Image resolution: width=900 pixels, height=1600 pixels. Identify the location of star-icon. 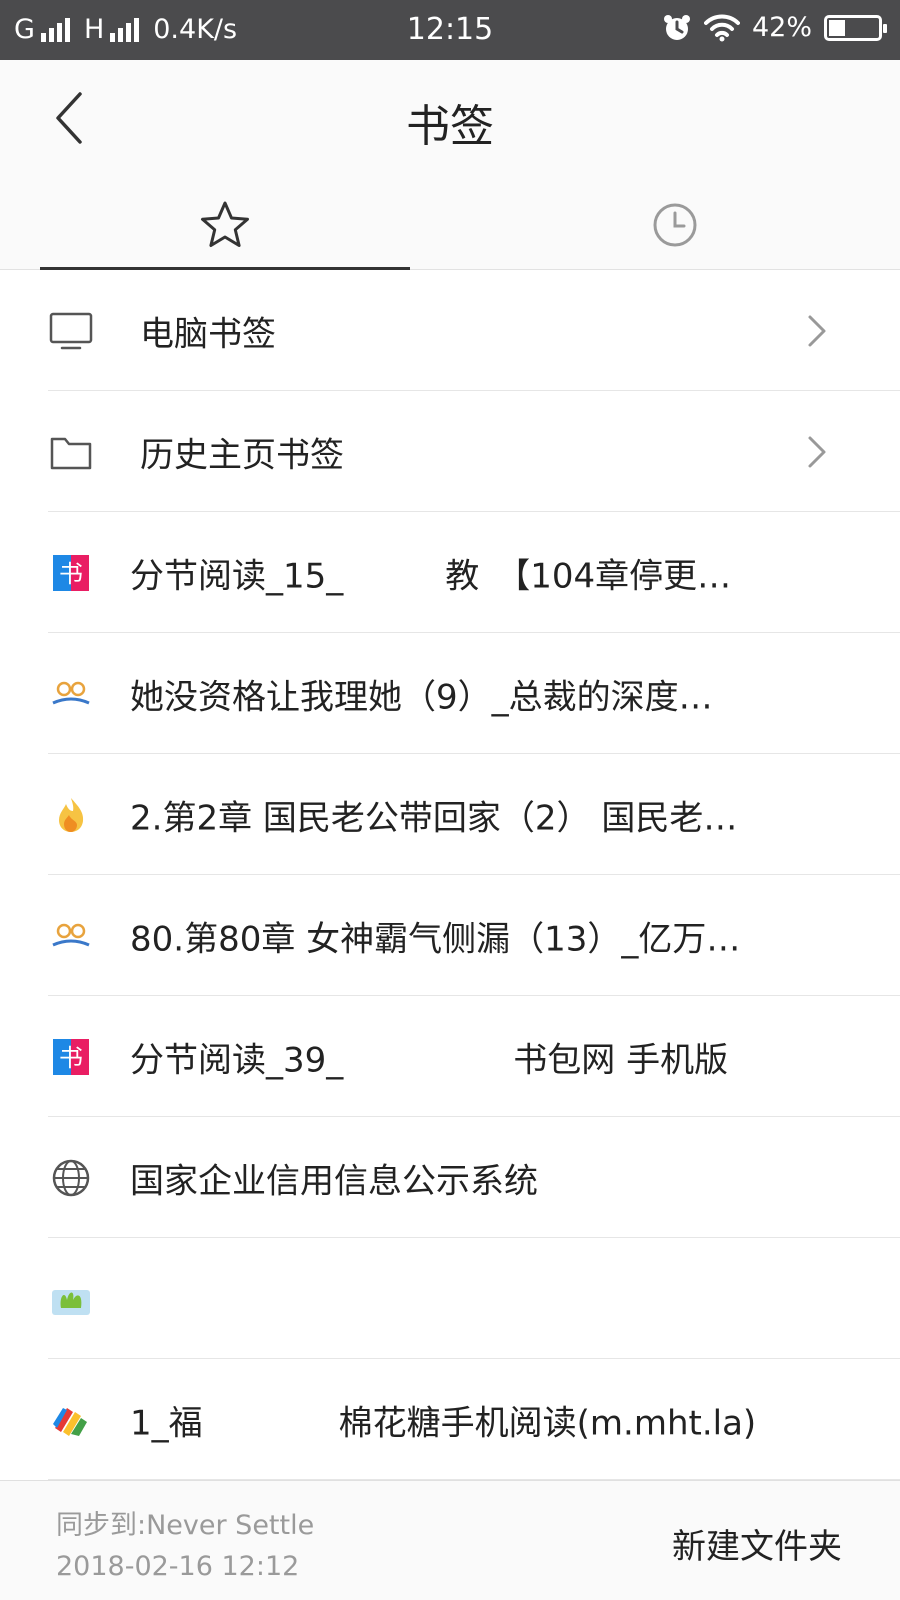
(225, 224).